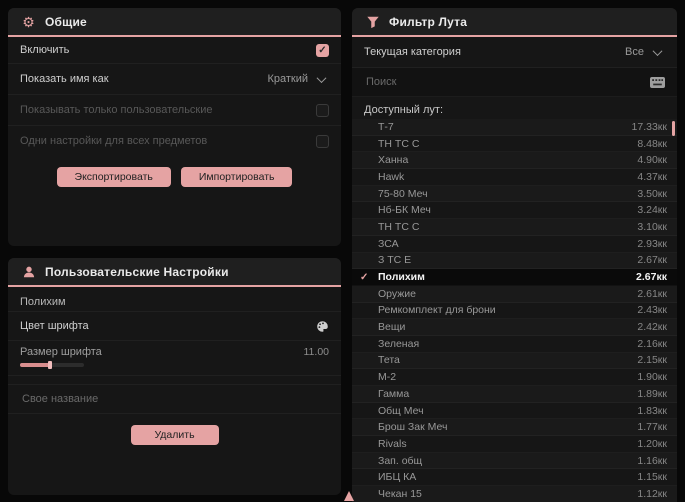 Image resolution: width=685 pixels, height=502 pixels. What do you see at coordinates (391, 176) in the screenshot?
I see `loot-item-name: Hawk` at bounding box center [391, 176].